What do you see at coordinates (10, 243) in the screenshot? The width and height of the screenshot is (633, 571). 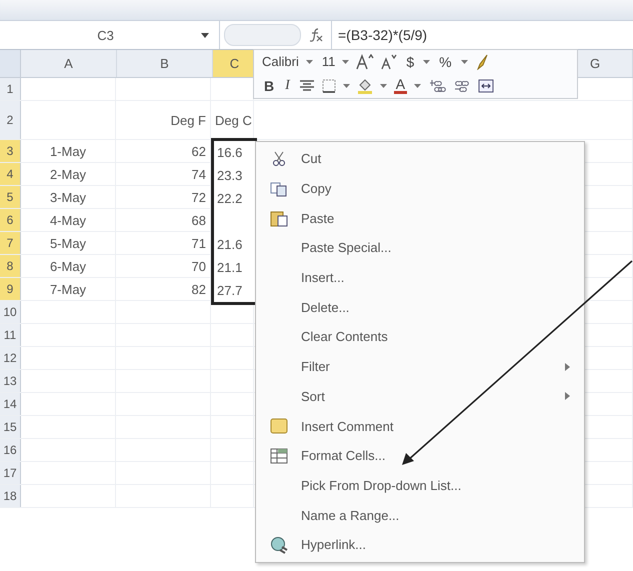 I see `row-header: 7` at bounding box center [10, 243].